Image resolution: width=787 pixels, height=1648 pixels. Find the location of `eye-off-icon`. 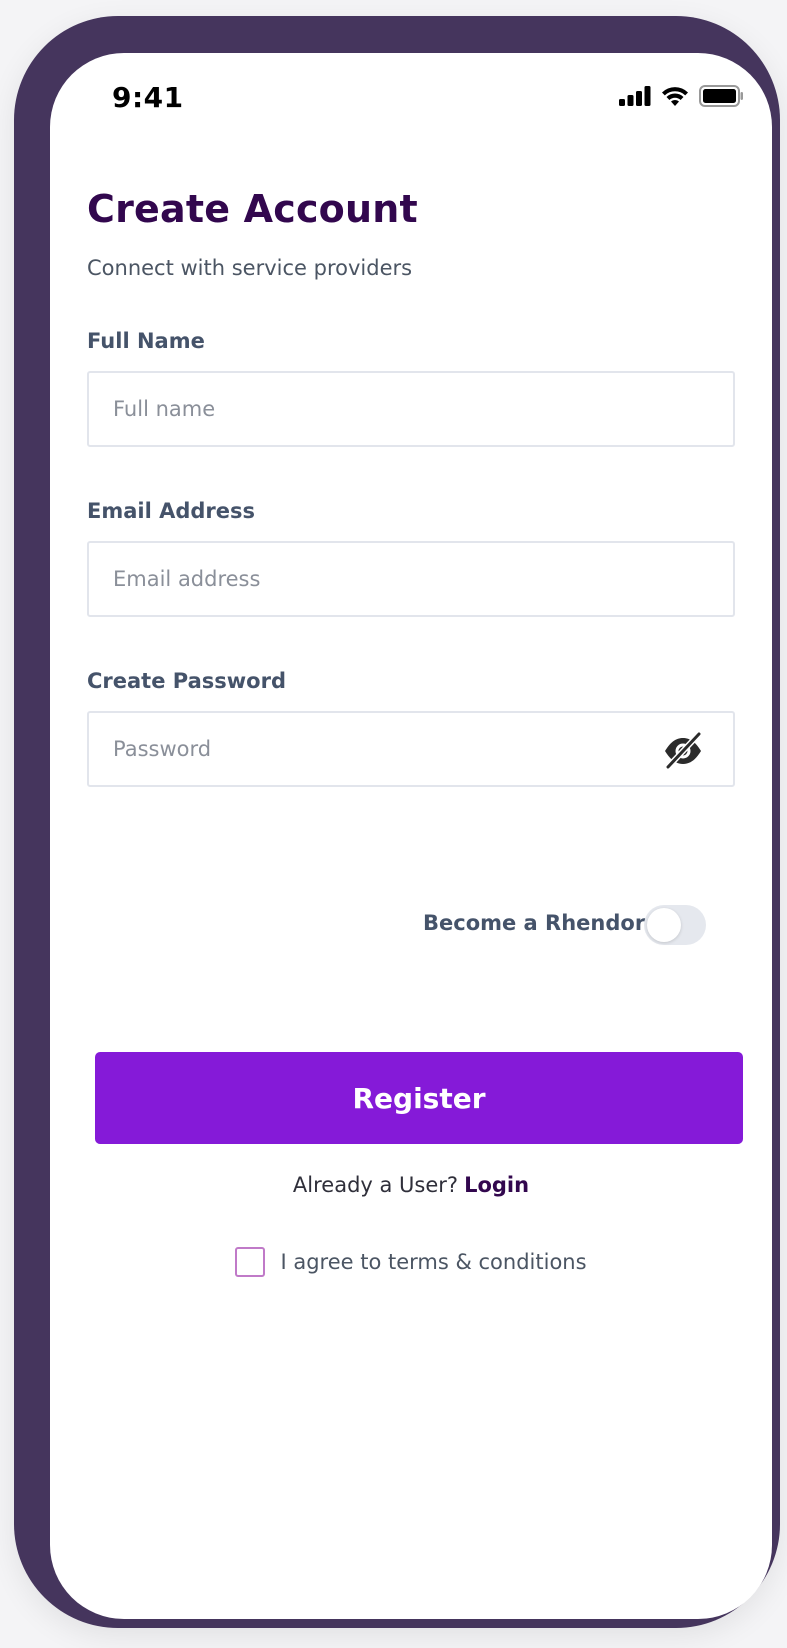

eye-off-icon is located at coordinates (683, 751).